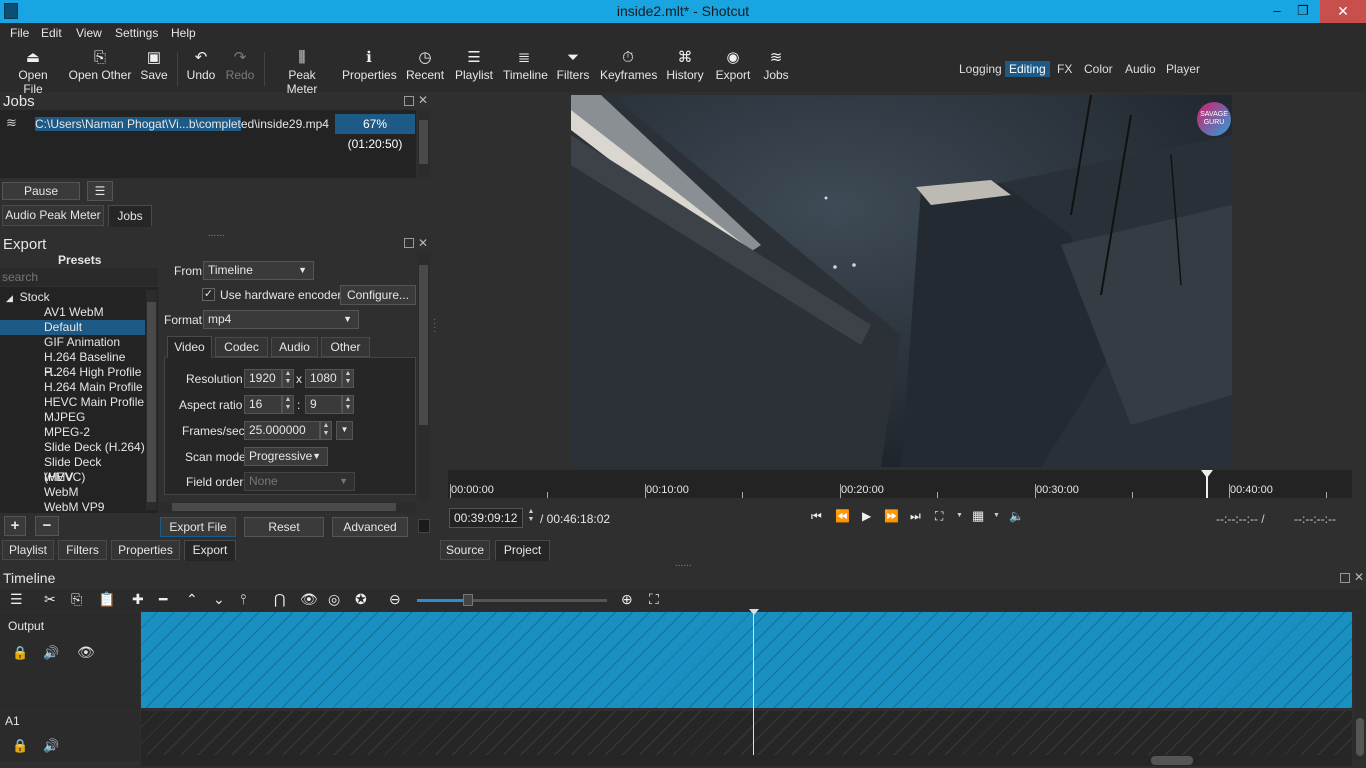  Describe the element at coordinates (284, 527) in the screenshot. I see `reset-button: Reset` at that location.